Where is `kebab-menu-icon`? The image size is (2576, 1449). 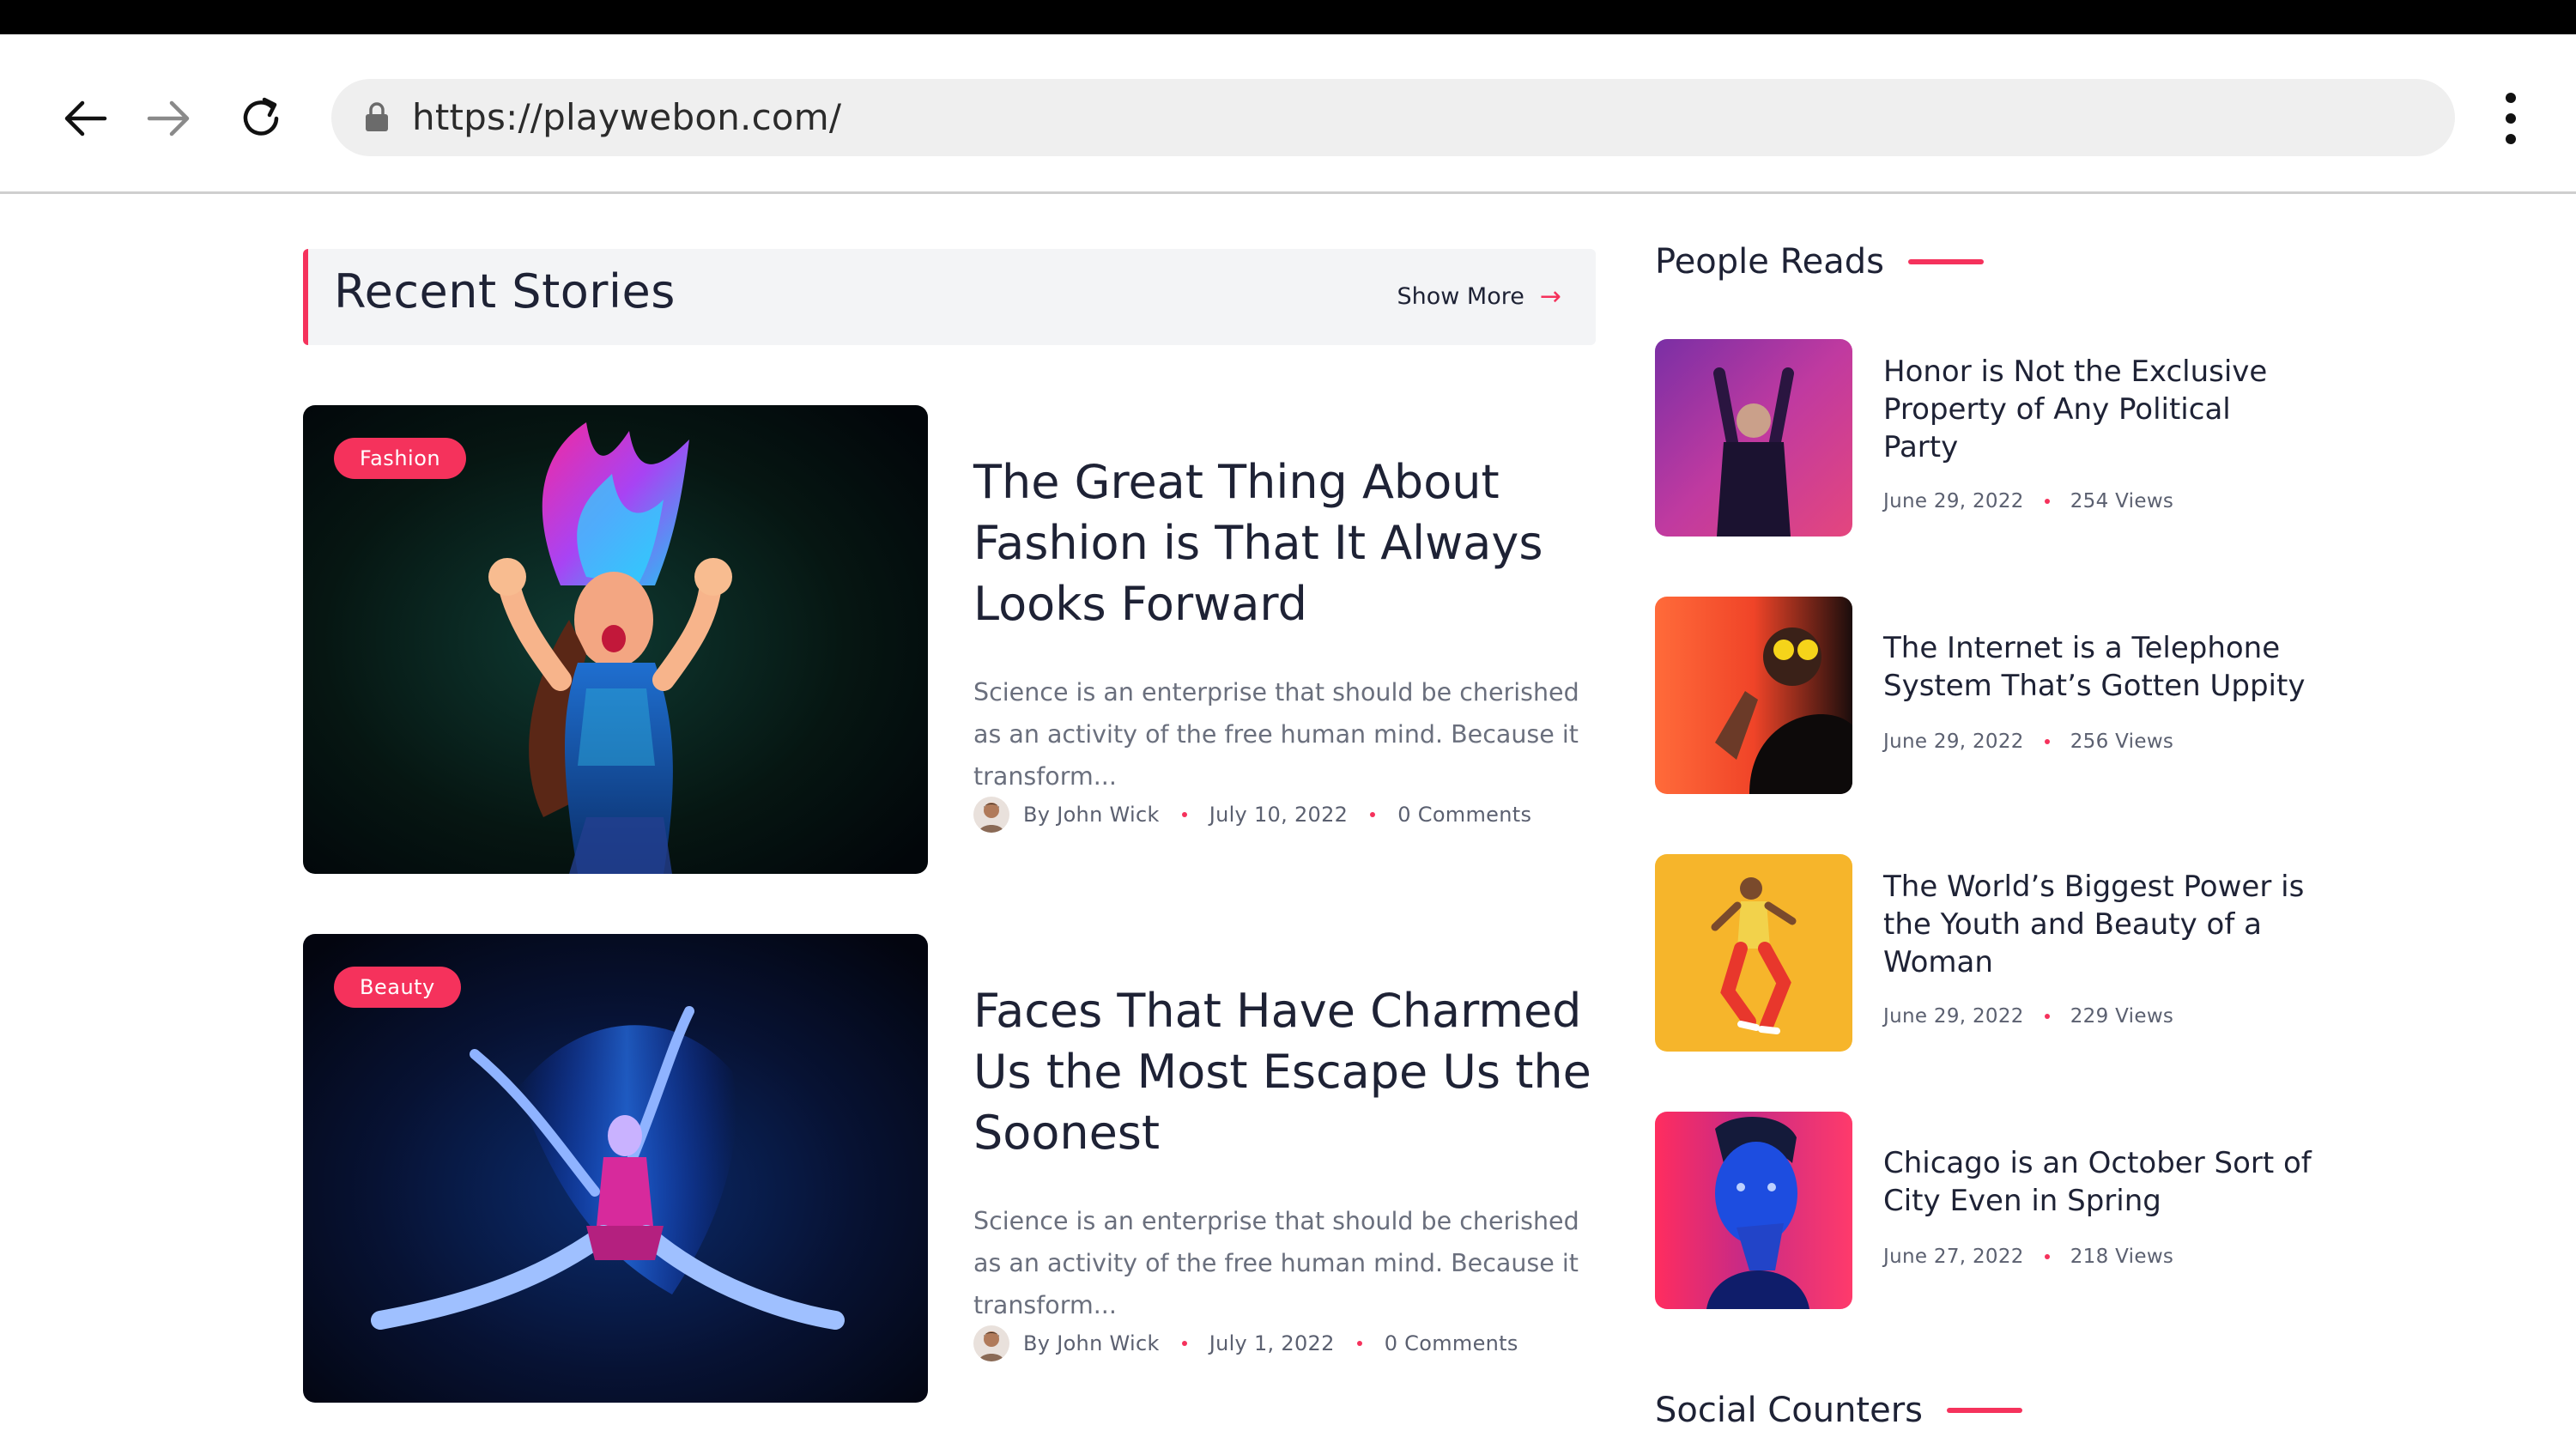
kebab-menu-icon is located at coordinates (2511, 98).